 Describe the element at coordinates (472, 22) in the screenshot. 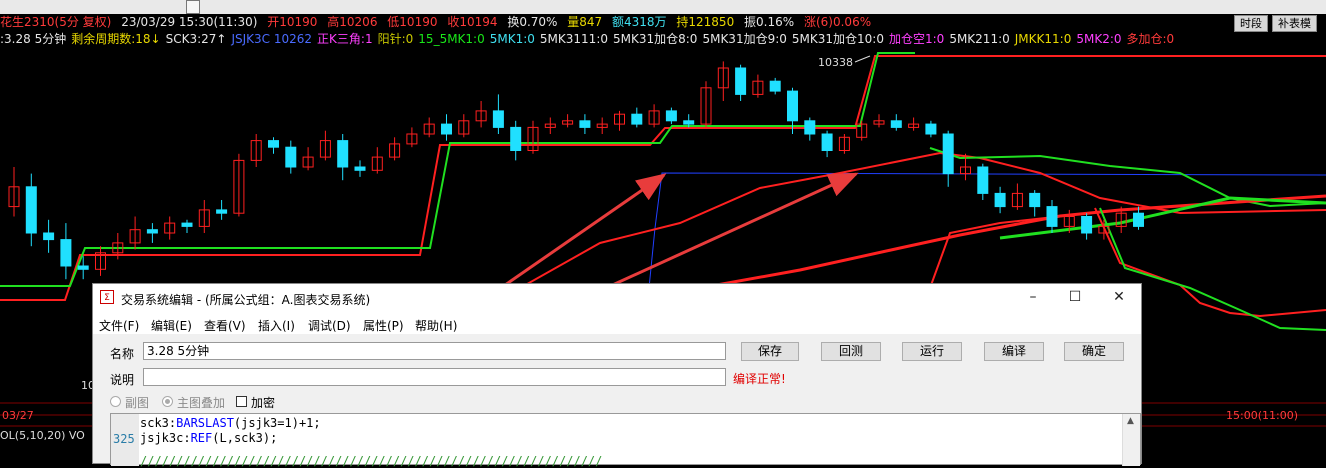

I see `quote-close: 收10194` at that location.